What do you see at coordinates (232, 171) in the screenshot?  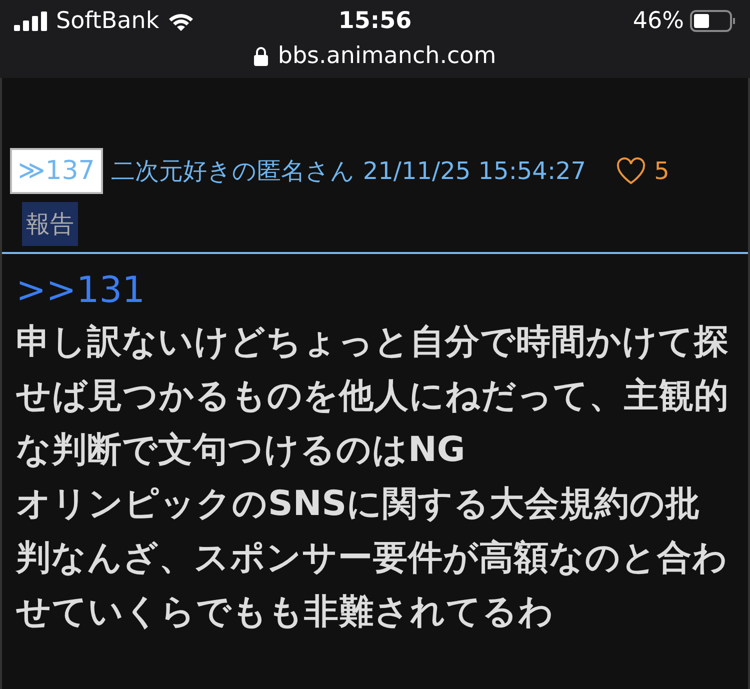 I see `author-name: 二次元好きの匿名さん` at bounding box center [232, 171].